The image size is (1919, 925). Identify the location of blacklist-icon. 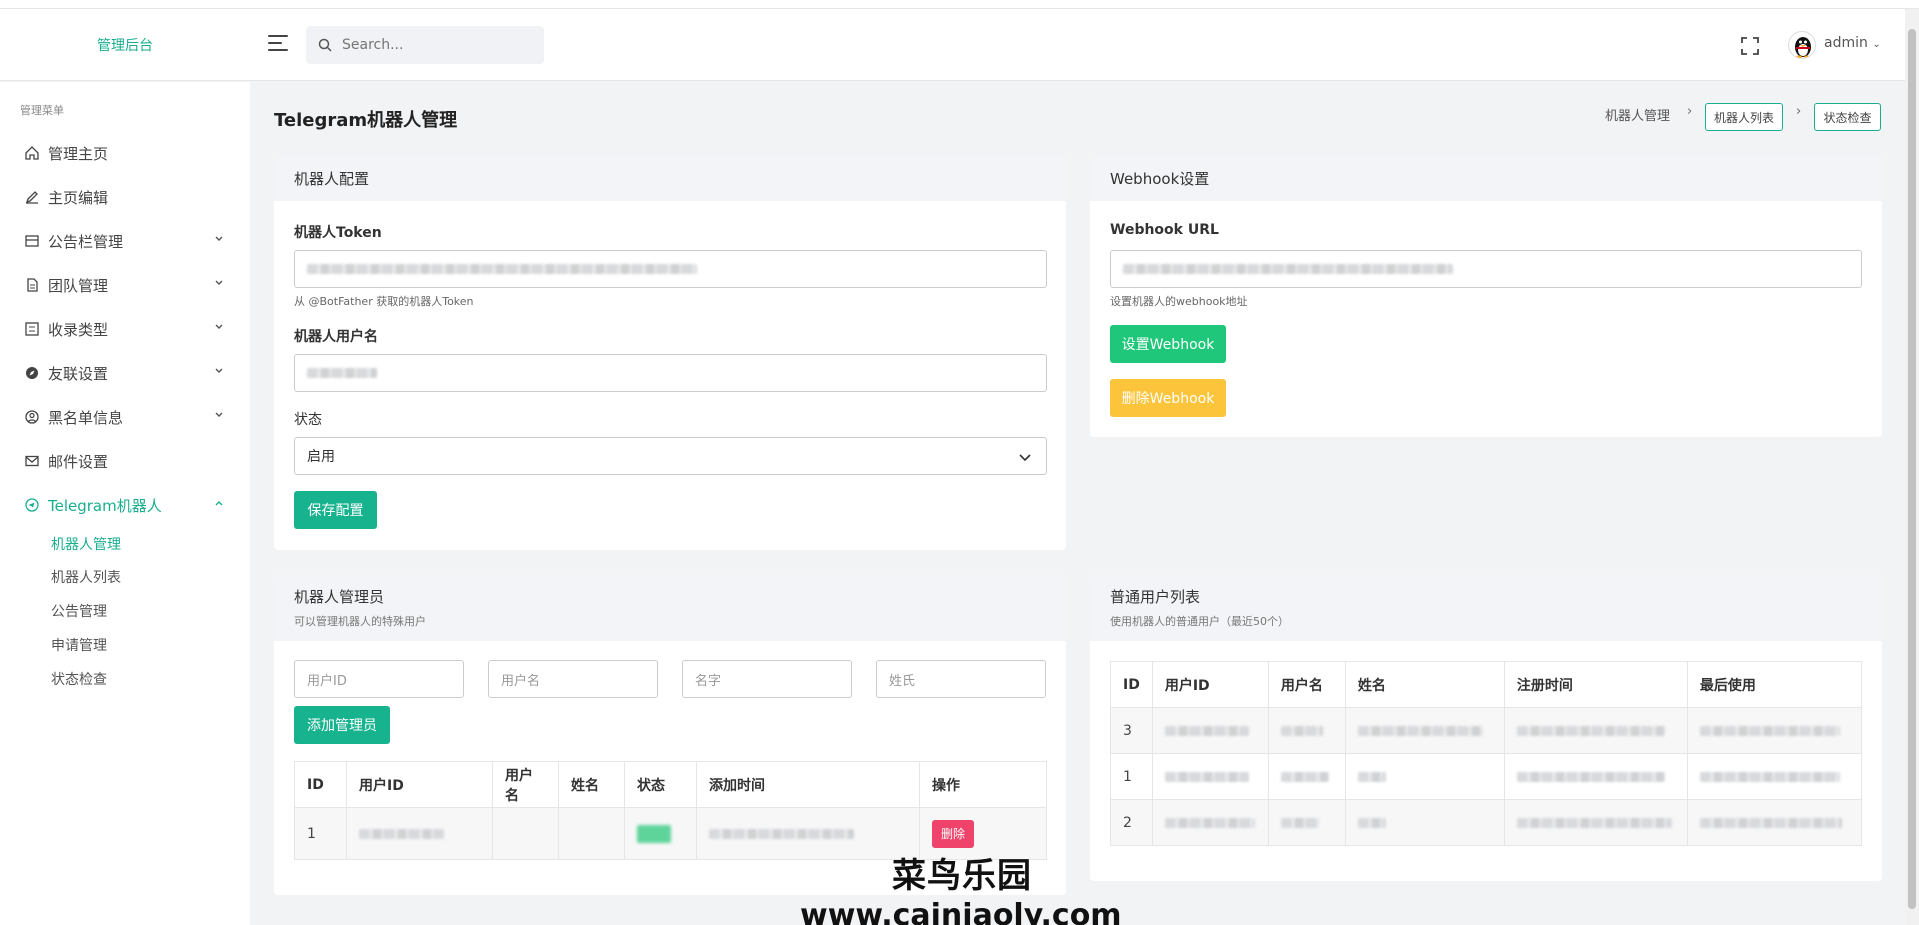
(32, 417).